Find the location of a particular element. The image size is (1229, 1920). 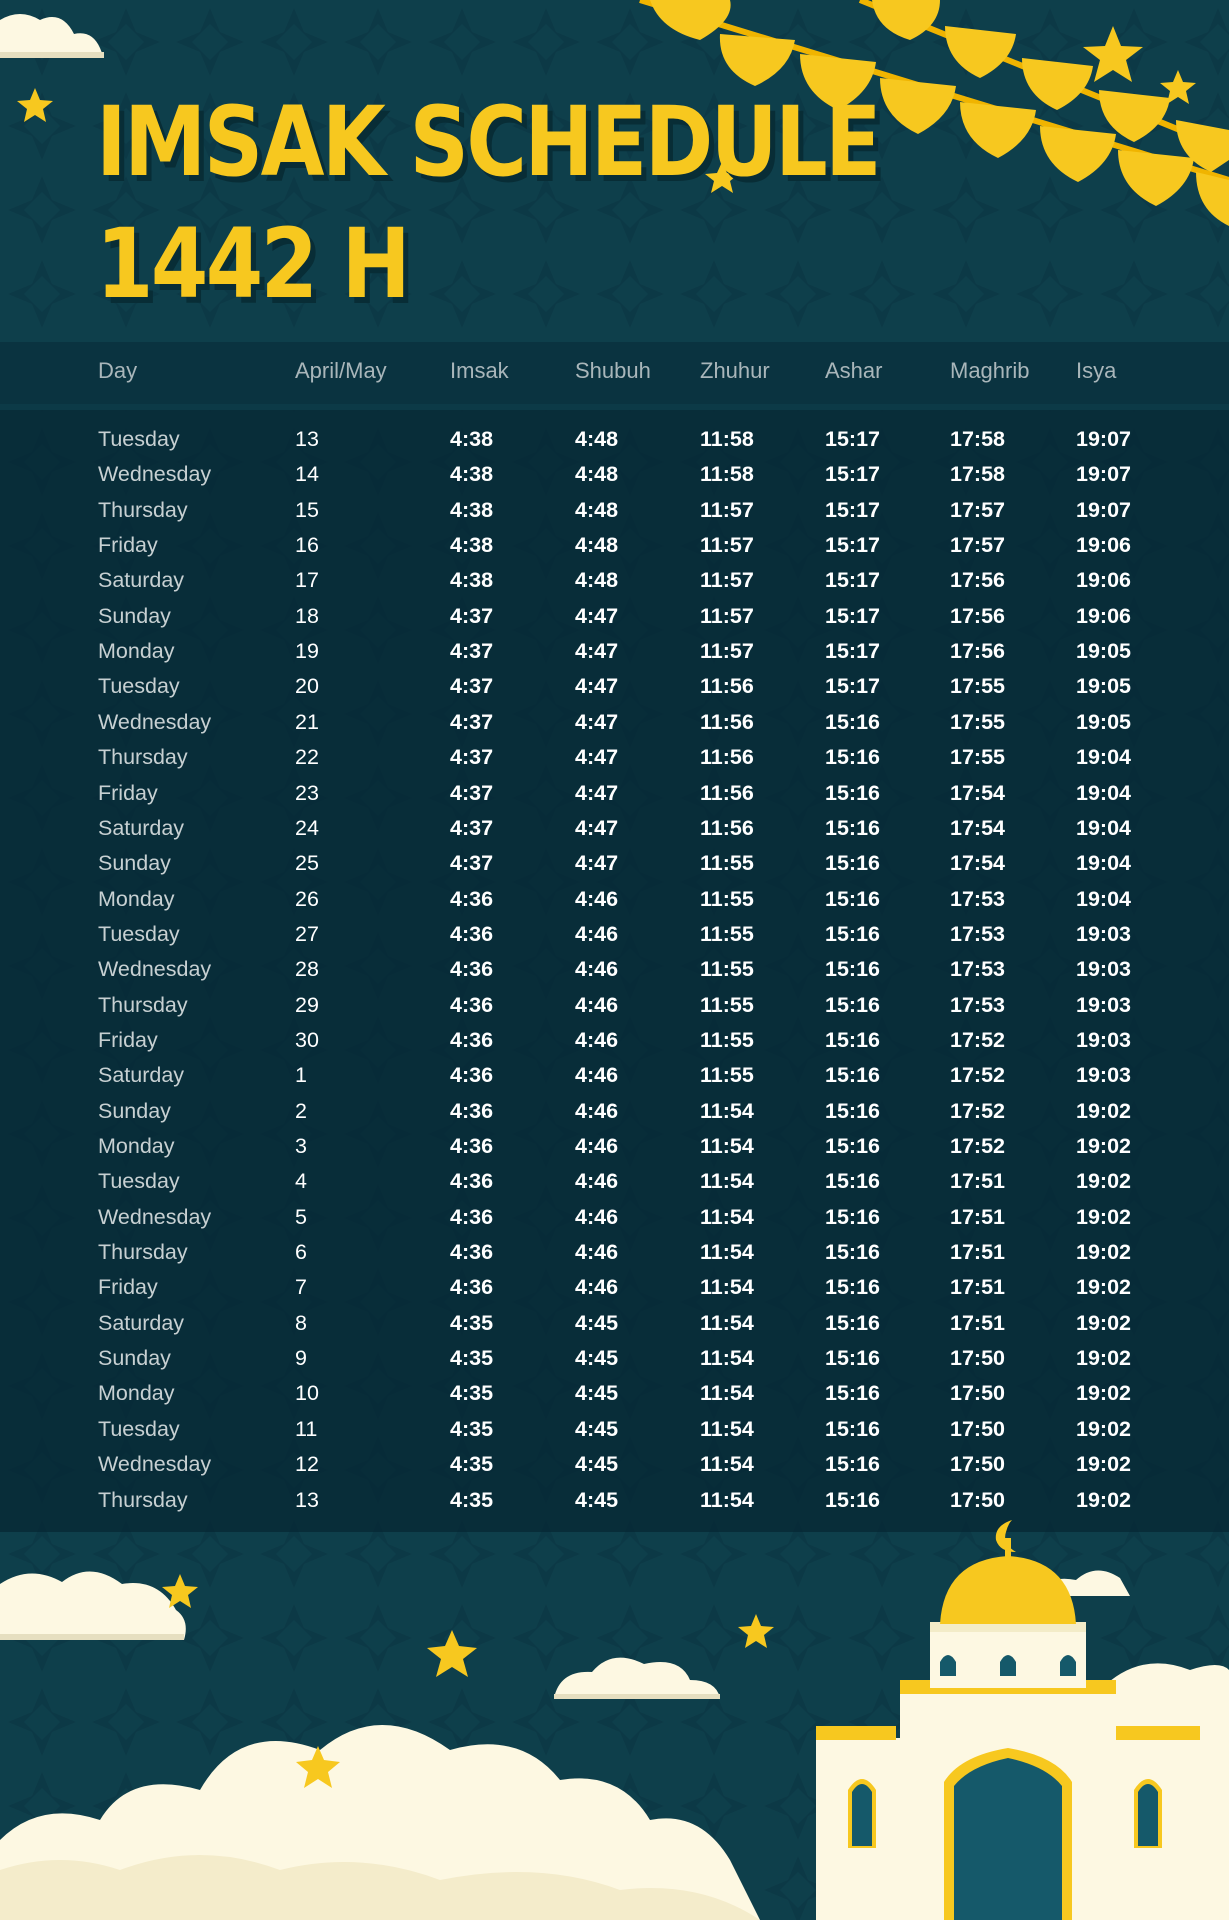

maghrib-cell: 17:51 is located at coordinates (977, 1287).